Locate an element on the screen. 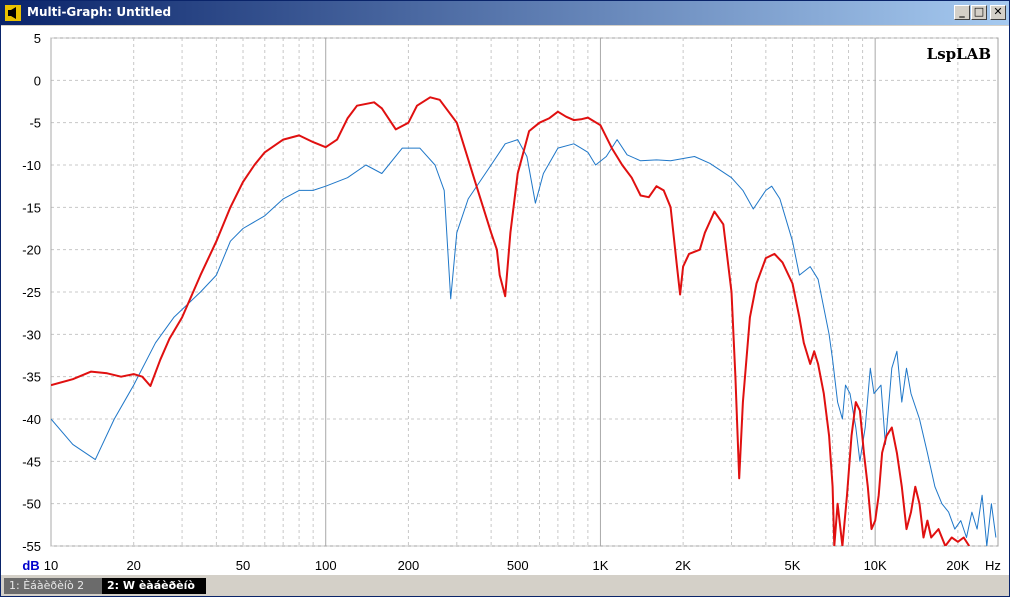  title-bar: Multi-Graph: Untitled _ □ ✕ is located at coordinates (505, 13).